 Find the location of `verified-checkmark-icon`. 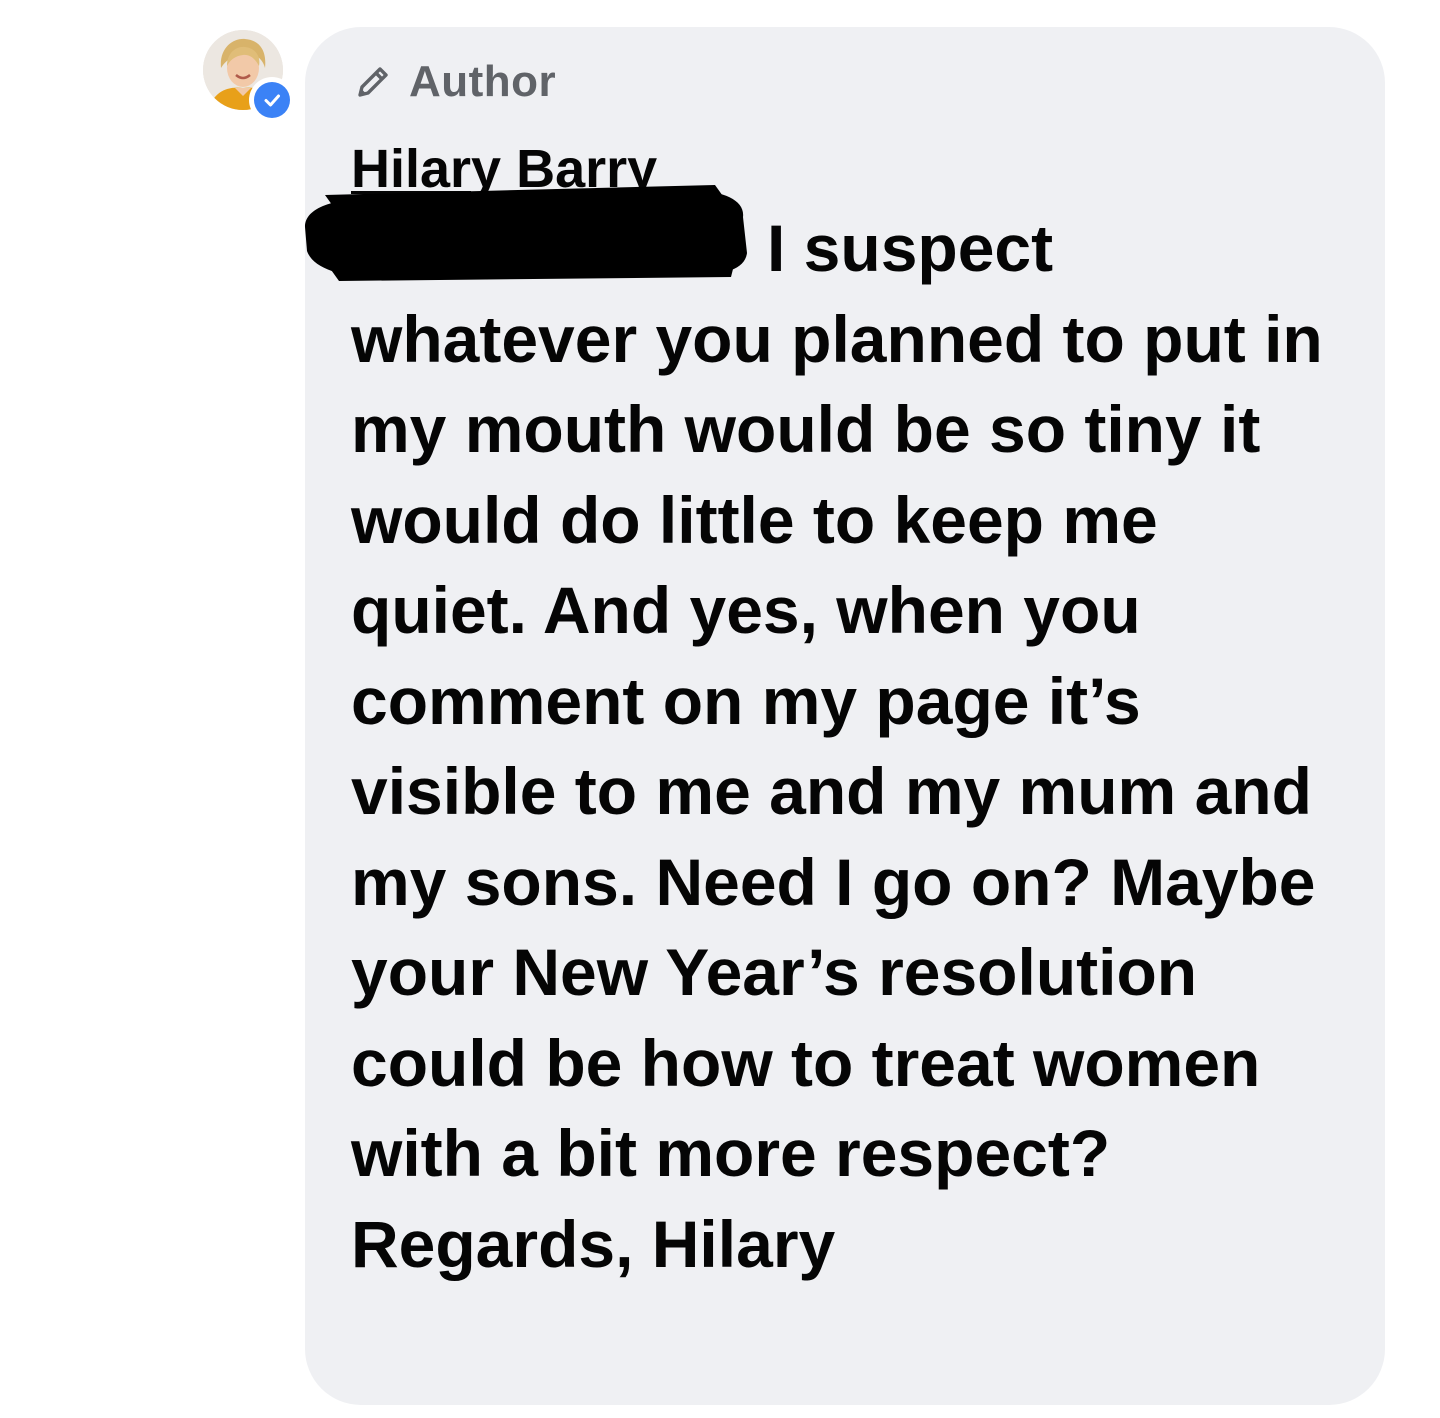

verified-checkmark-icon is located at coordinates (272, 100).